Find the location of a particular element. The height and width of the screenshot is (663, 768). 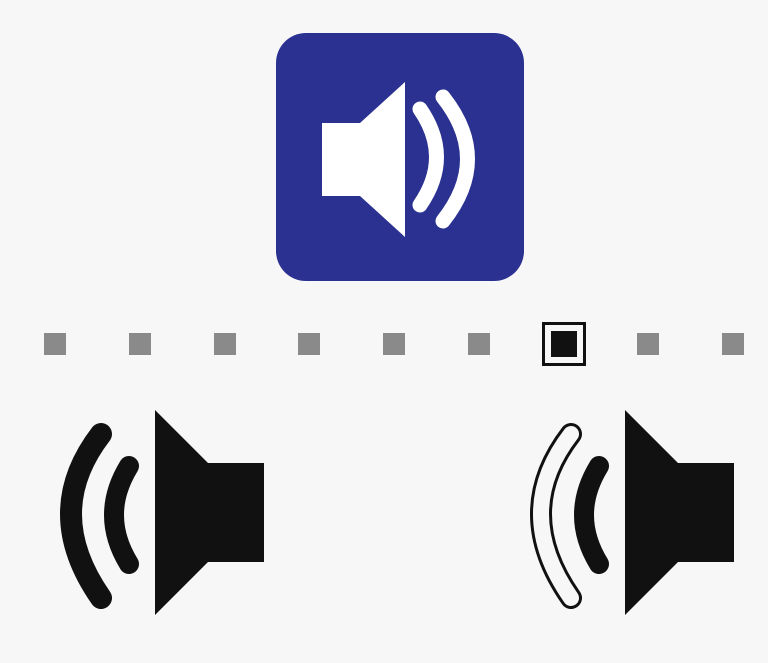

volume-decrease-icon is located at coordinates (165, 515).